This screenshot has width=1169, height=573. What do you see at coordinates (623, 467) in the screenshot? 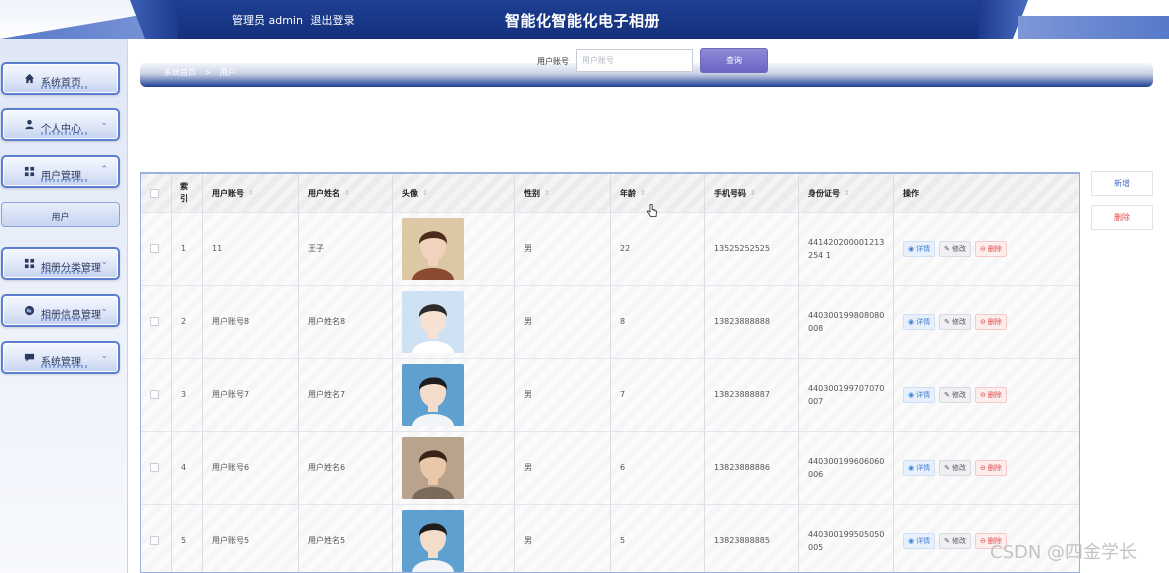
I see `age-value: 6` at bounding box center [623, 467].